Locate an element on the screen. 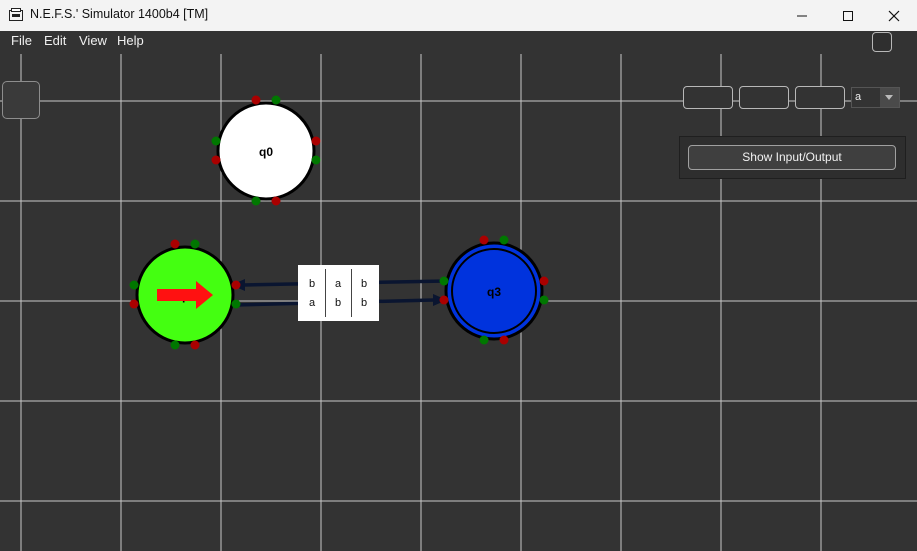  menu-edit: Edit is located at coordinates (55, 40).